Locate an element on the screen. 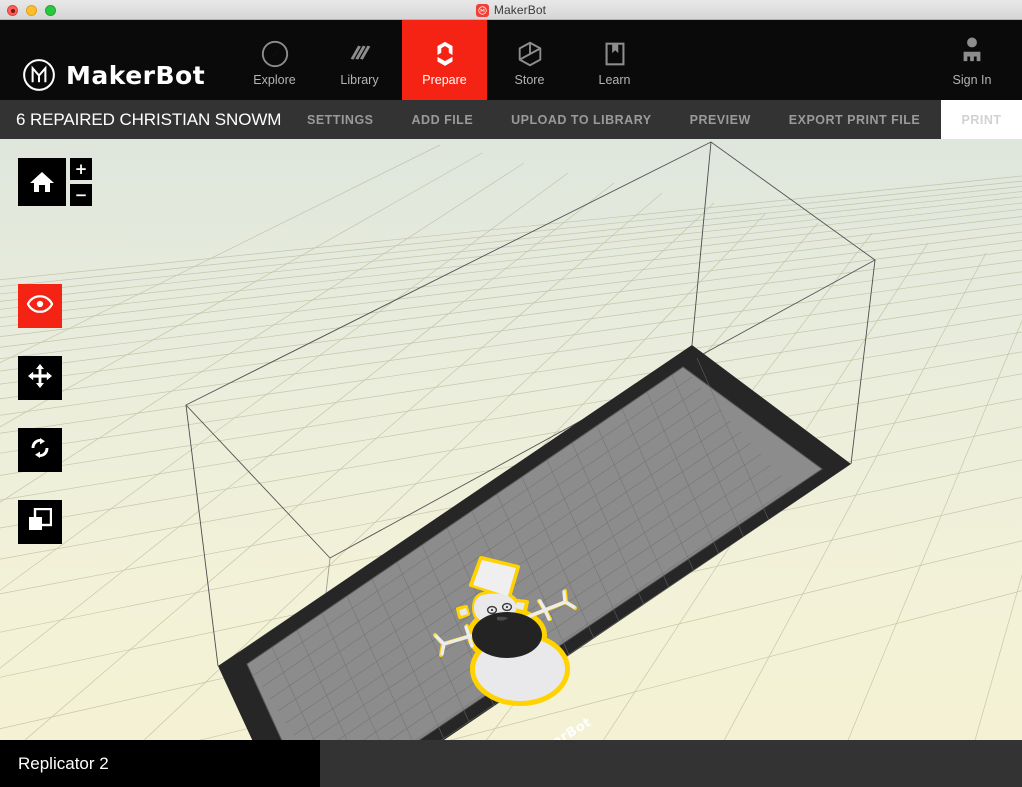 This screenshot has height=787, width=1022. scale-tool-button is located at coordinates (40, 522).